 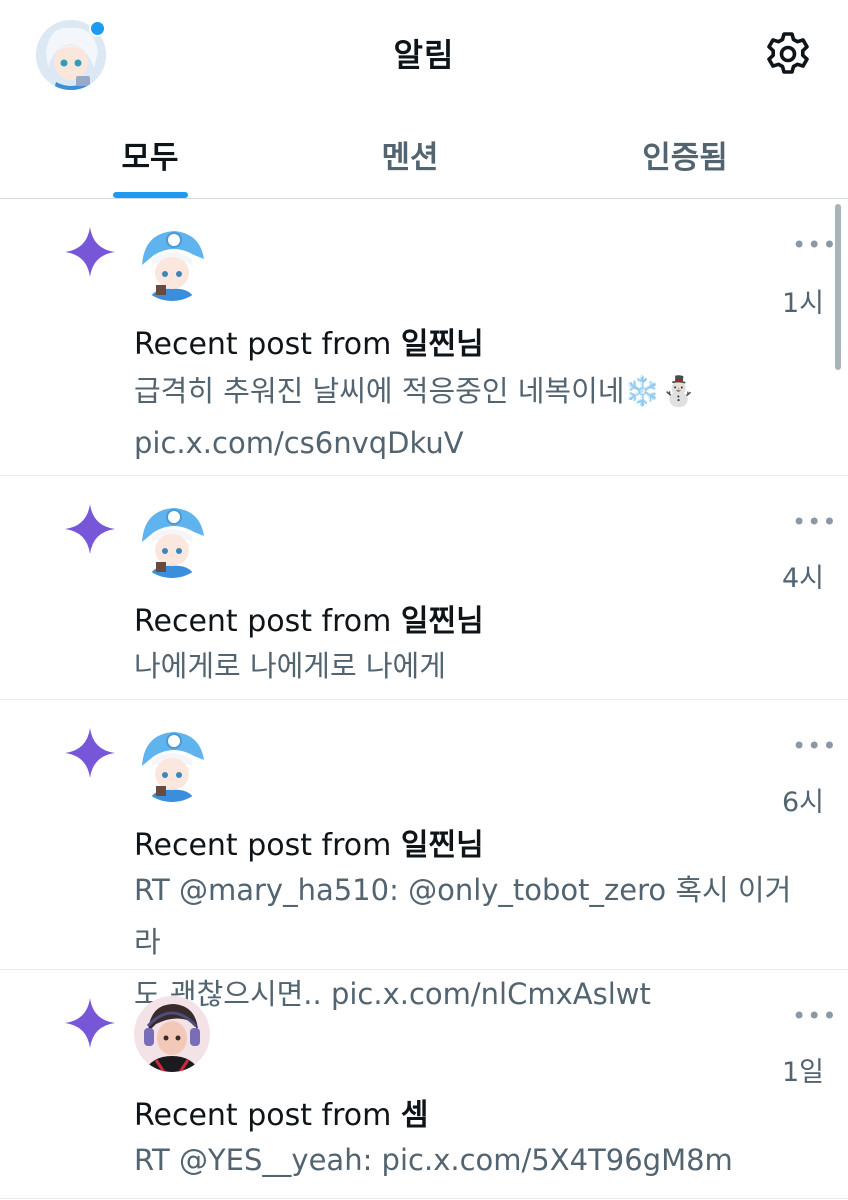 What do you see at coordinates (410, 154) in the screenshot?
I see `tab-mentions: 멘션` at bounding box center [410, 154].